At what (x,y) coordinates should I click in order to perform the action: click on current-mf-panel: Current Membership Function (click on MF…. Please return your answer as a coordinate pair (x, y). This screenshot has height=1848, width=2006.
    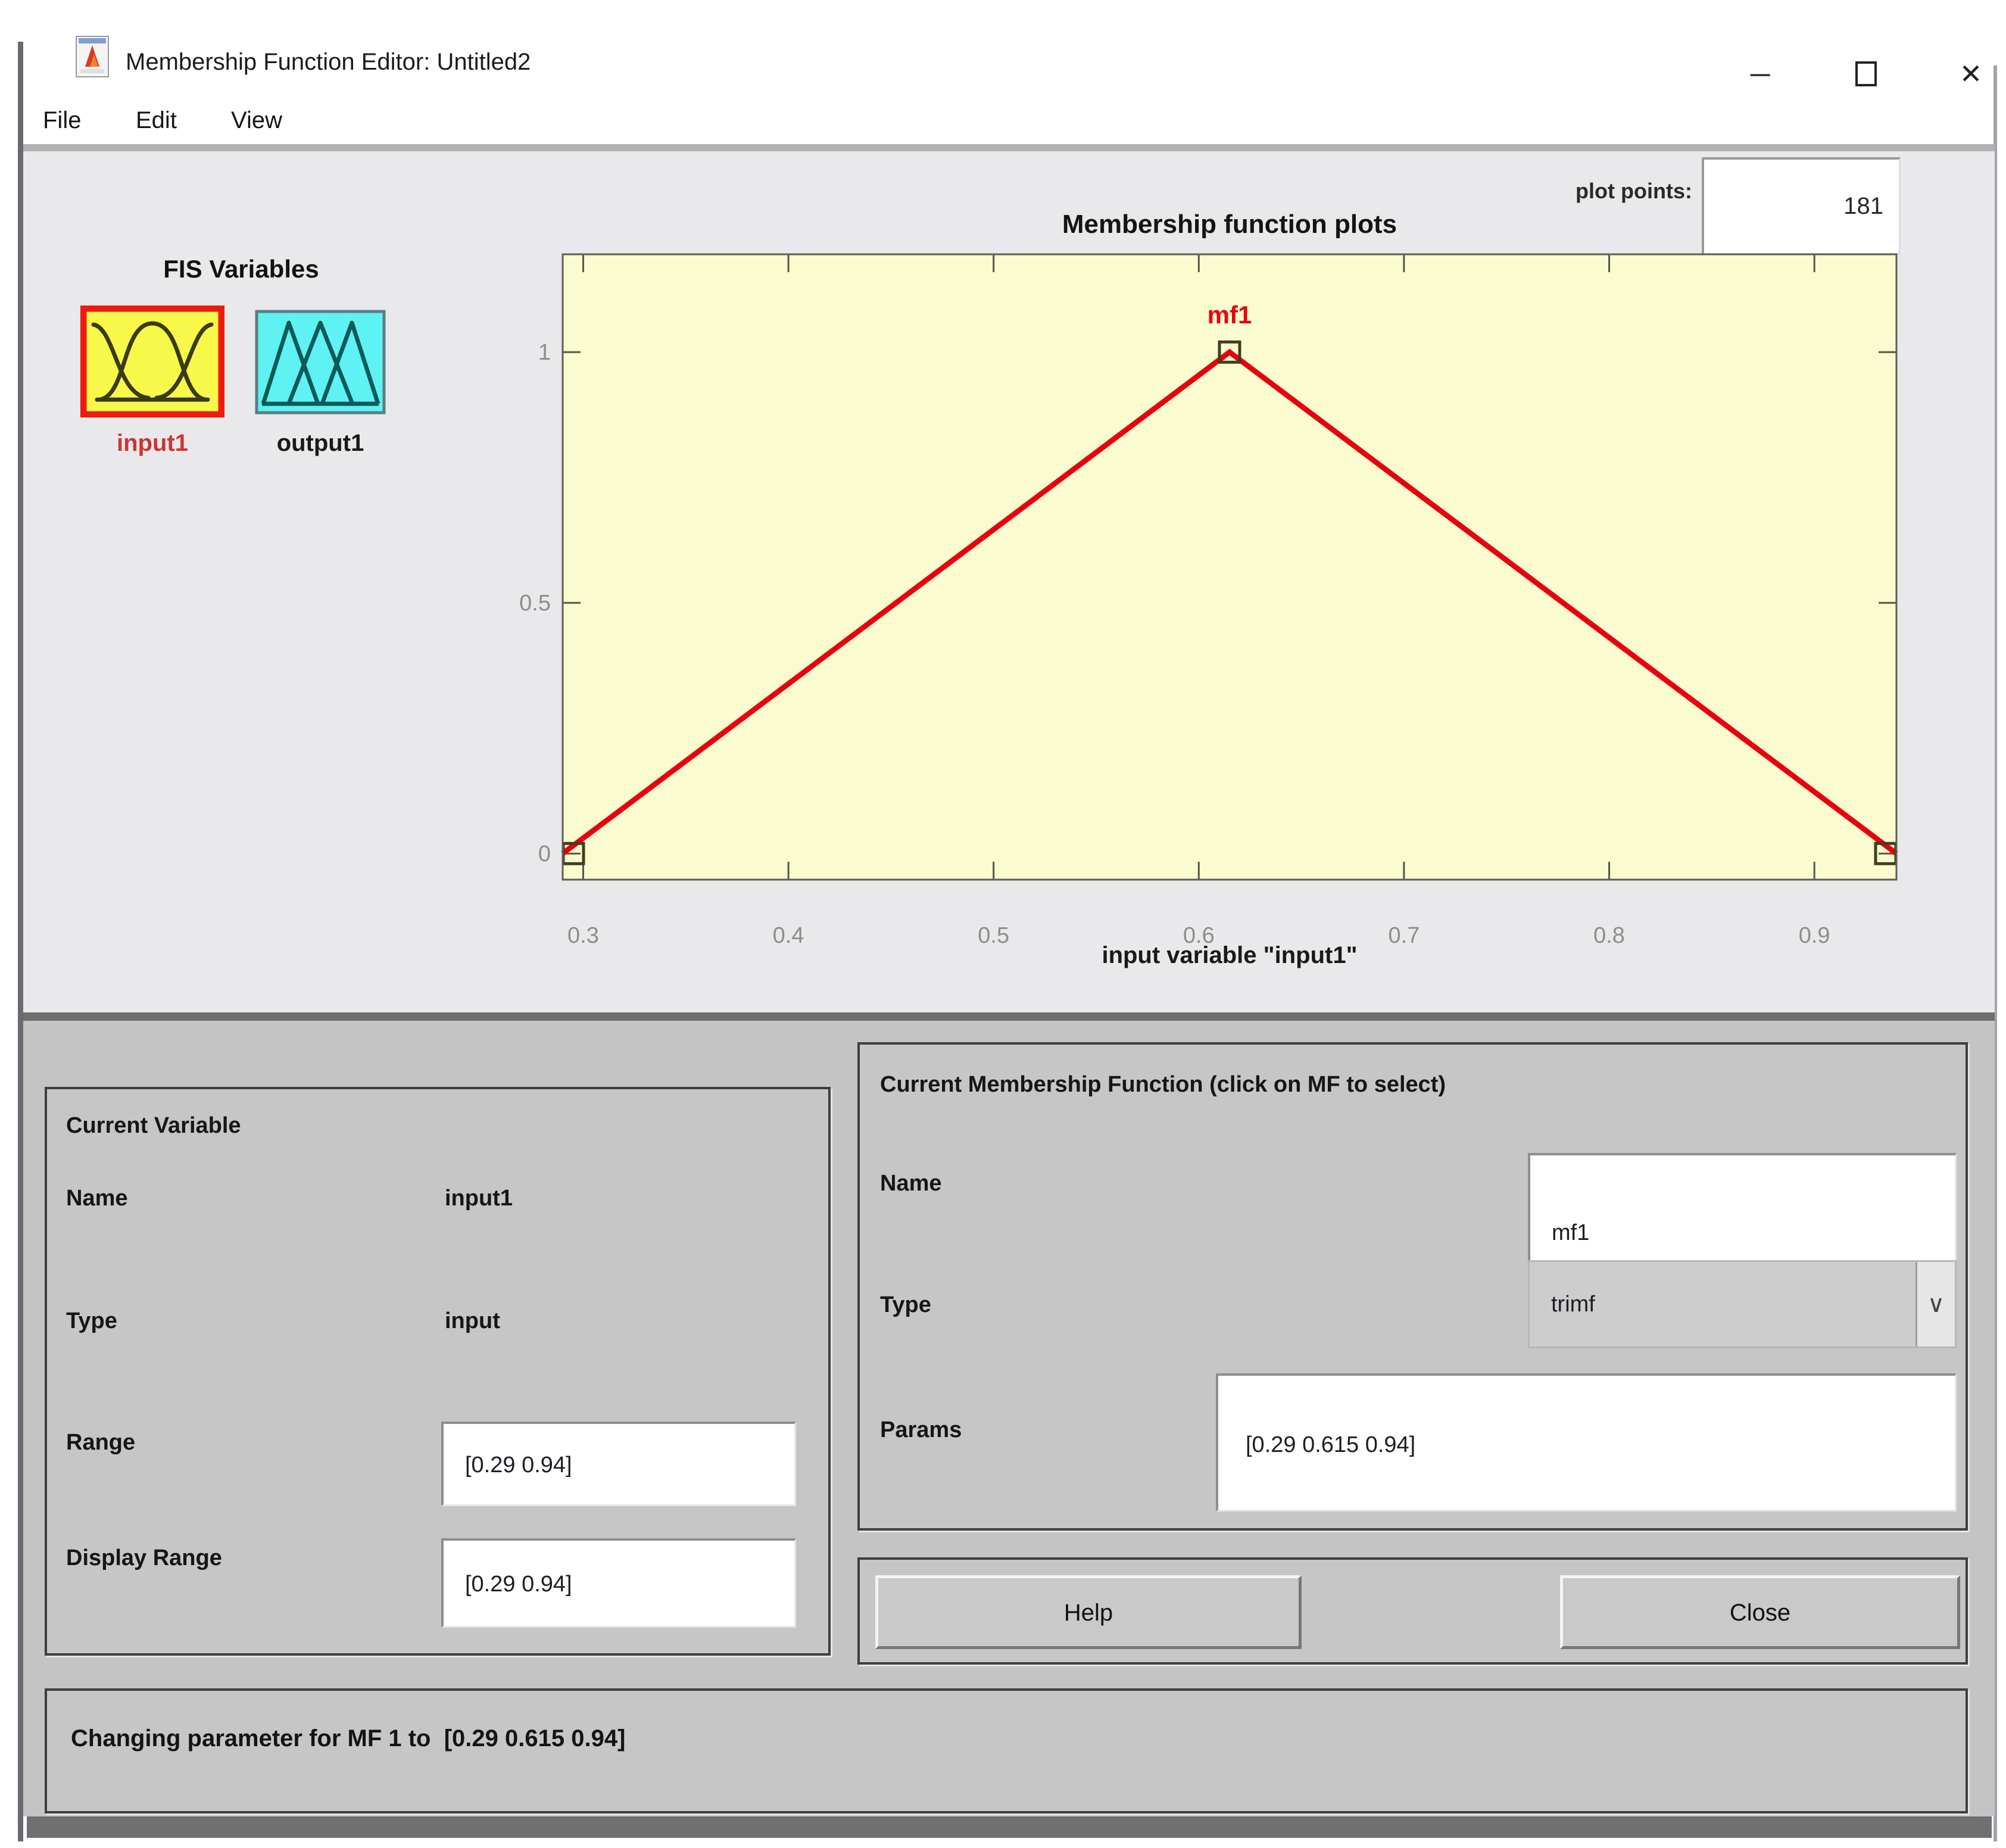
    Looking at the image, I should click on (1412, 1286).